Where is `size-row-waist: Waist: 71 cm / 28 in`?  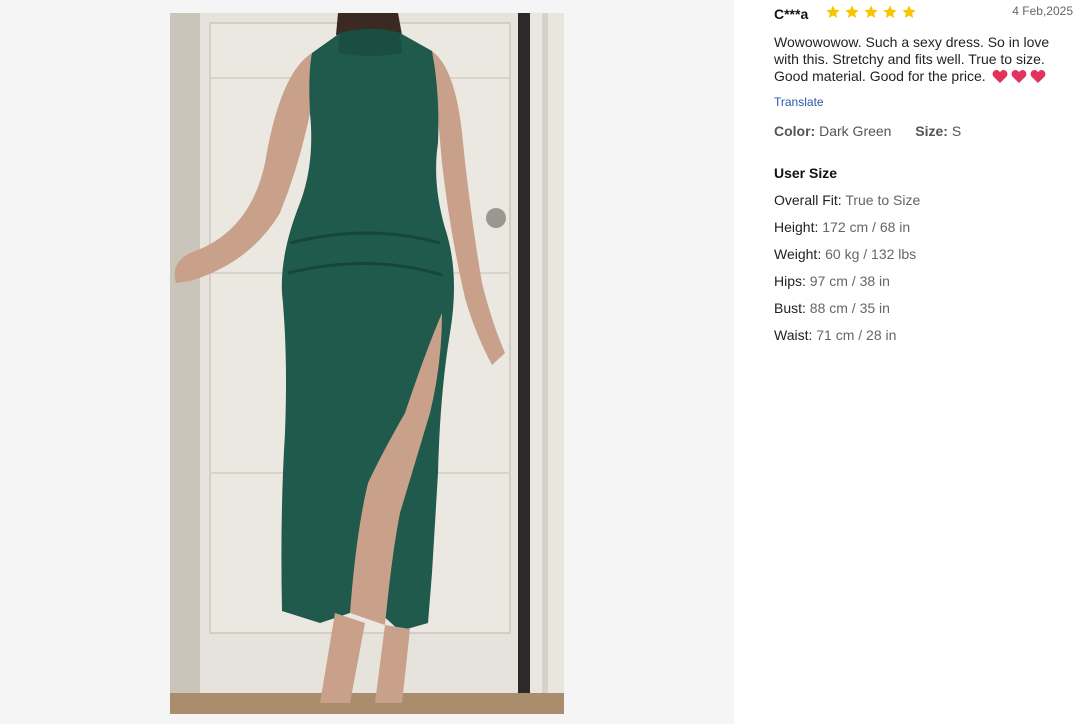 size-row-waist: Waist: 71 cm / 28 in is located at coordinates (835, 335).